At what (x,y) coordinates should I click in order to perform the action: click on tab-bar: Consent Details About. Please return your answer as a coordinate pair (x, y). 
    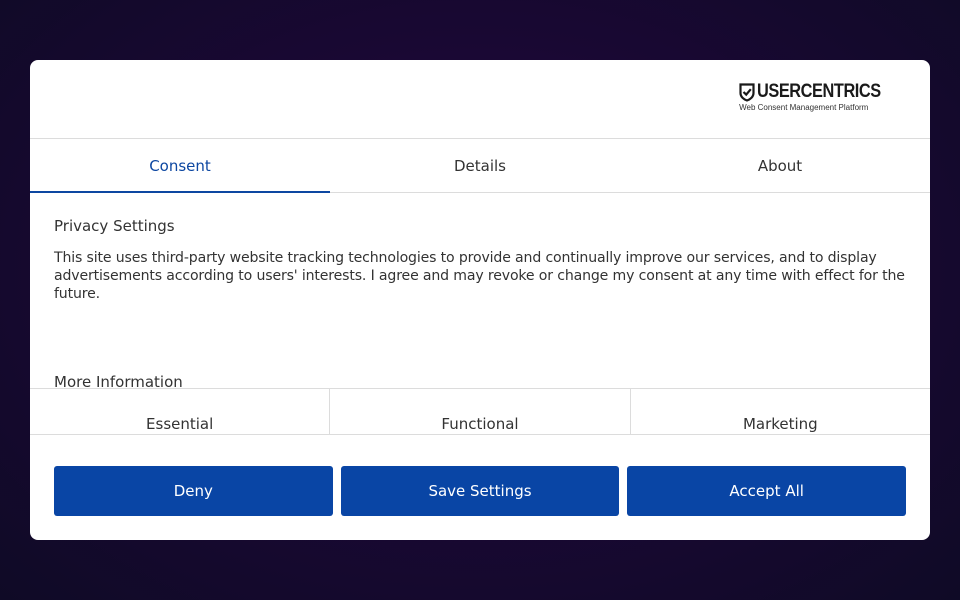
    Looking at the image, I should click on (480, 166).